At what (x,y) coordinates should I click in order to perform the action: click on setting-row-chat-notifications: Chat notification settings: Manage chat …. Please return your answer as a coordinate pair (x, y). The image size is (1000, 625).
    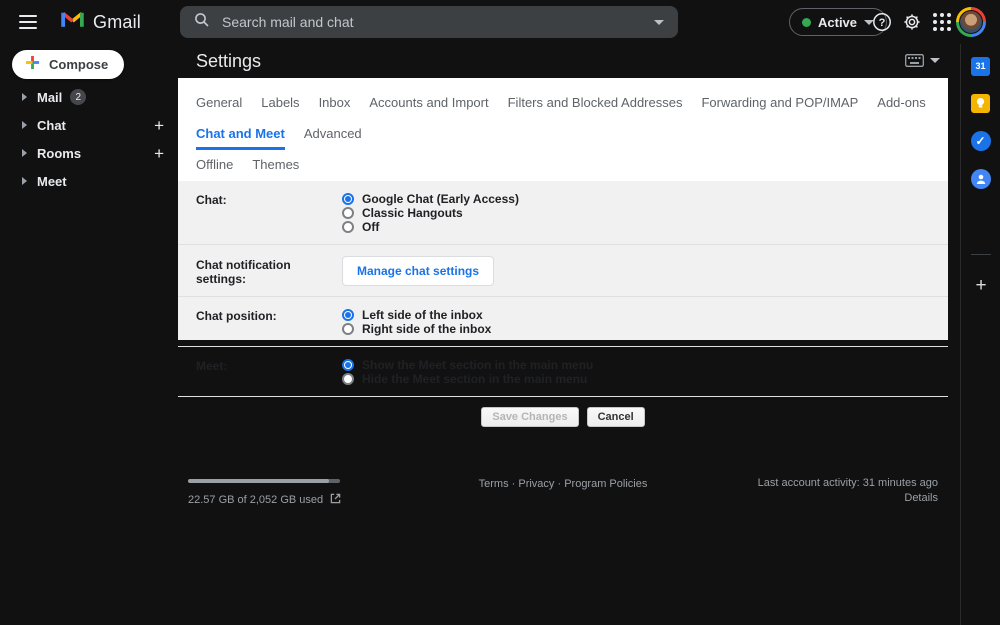
    Looking at the image, I should click on (563, 271).